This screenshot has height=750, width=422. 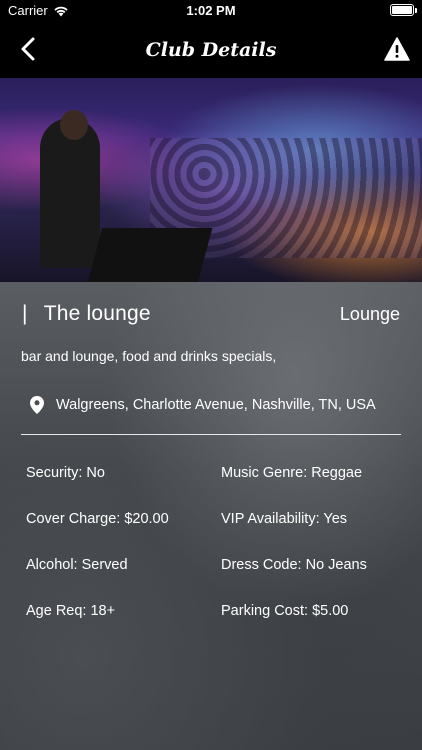 I want to click on dj-deck, so click(x=150, y=255).